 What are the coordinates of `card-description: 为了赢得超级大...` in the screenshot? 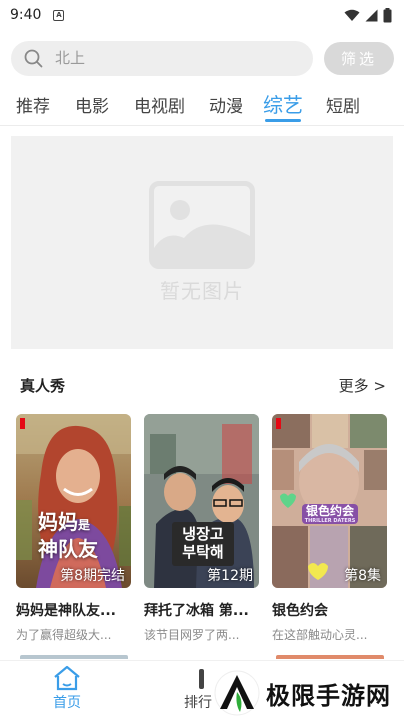 It's located at (64, 635).